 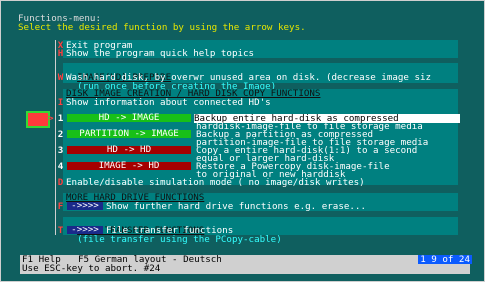 I want to click on transfer-item: File transfer functions, so click(x=169, y=230).